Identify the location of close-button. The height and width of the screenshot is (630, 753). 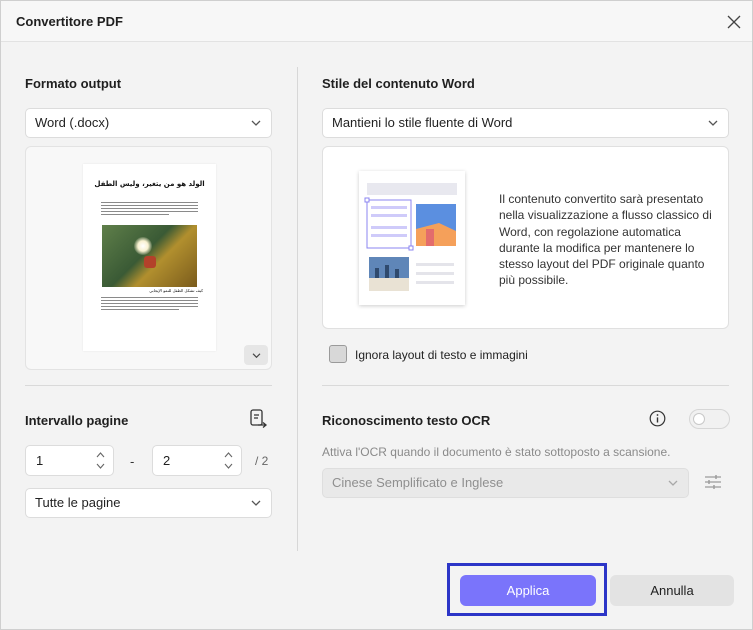
(734, 22).